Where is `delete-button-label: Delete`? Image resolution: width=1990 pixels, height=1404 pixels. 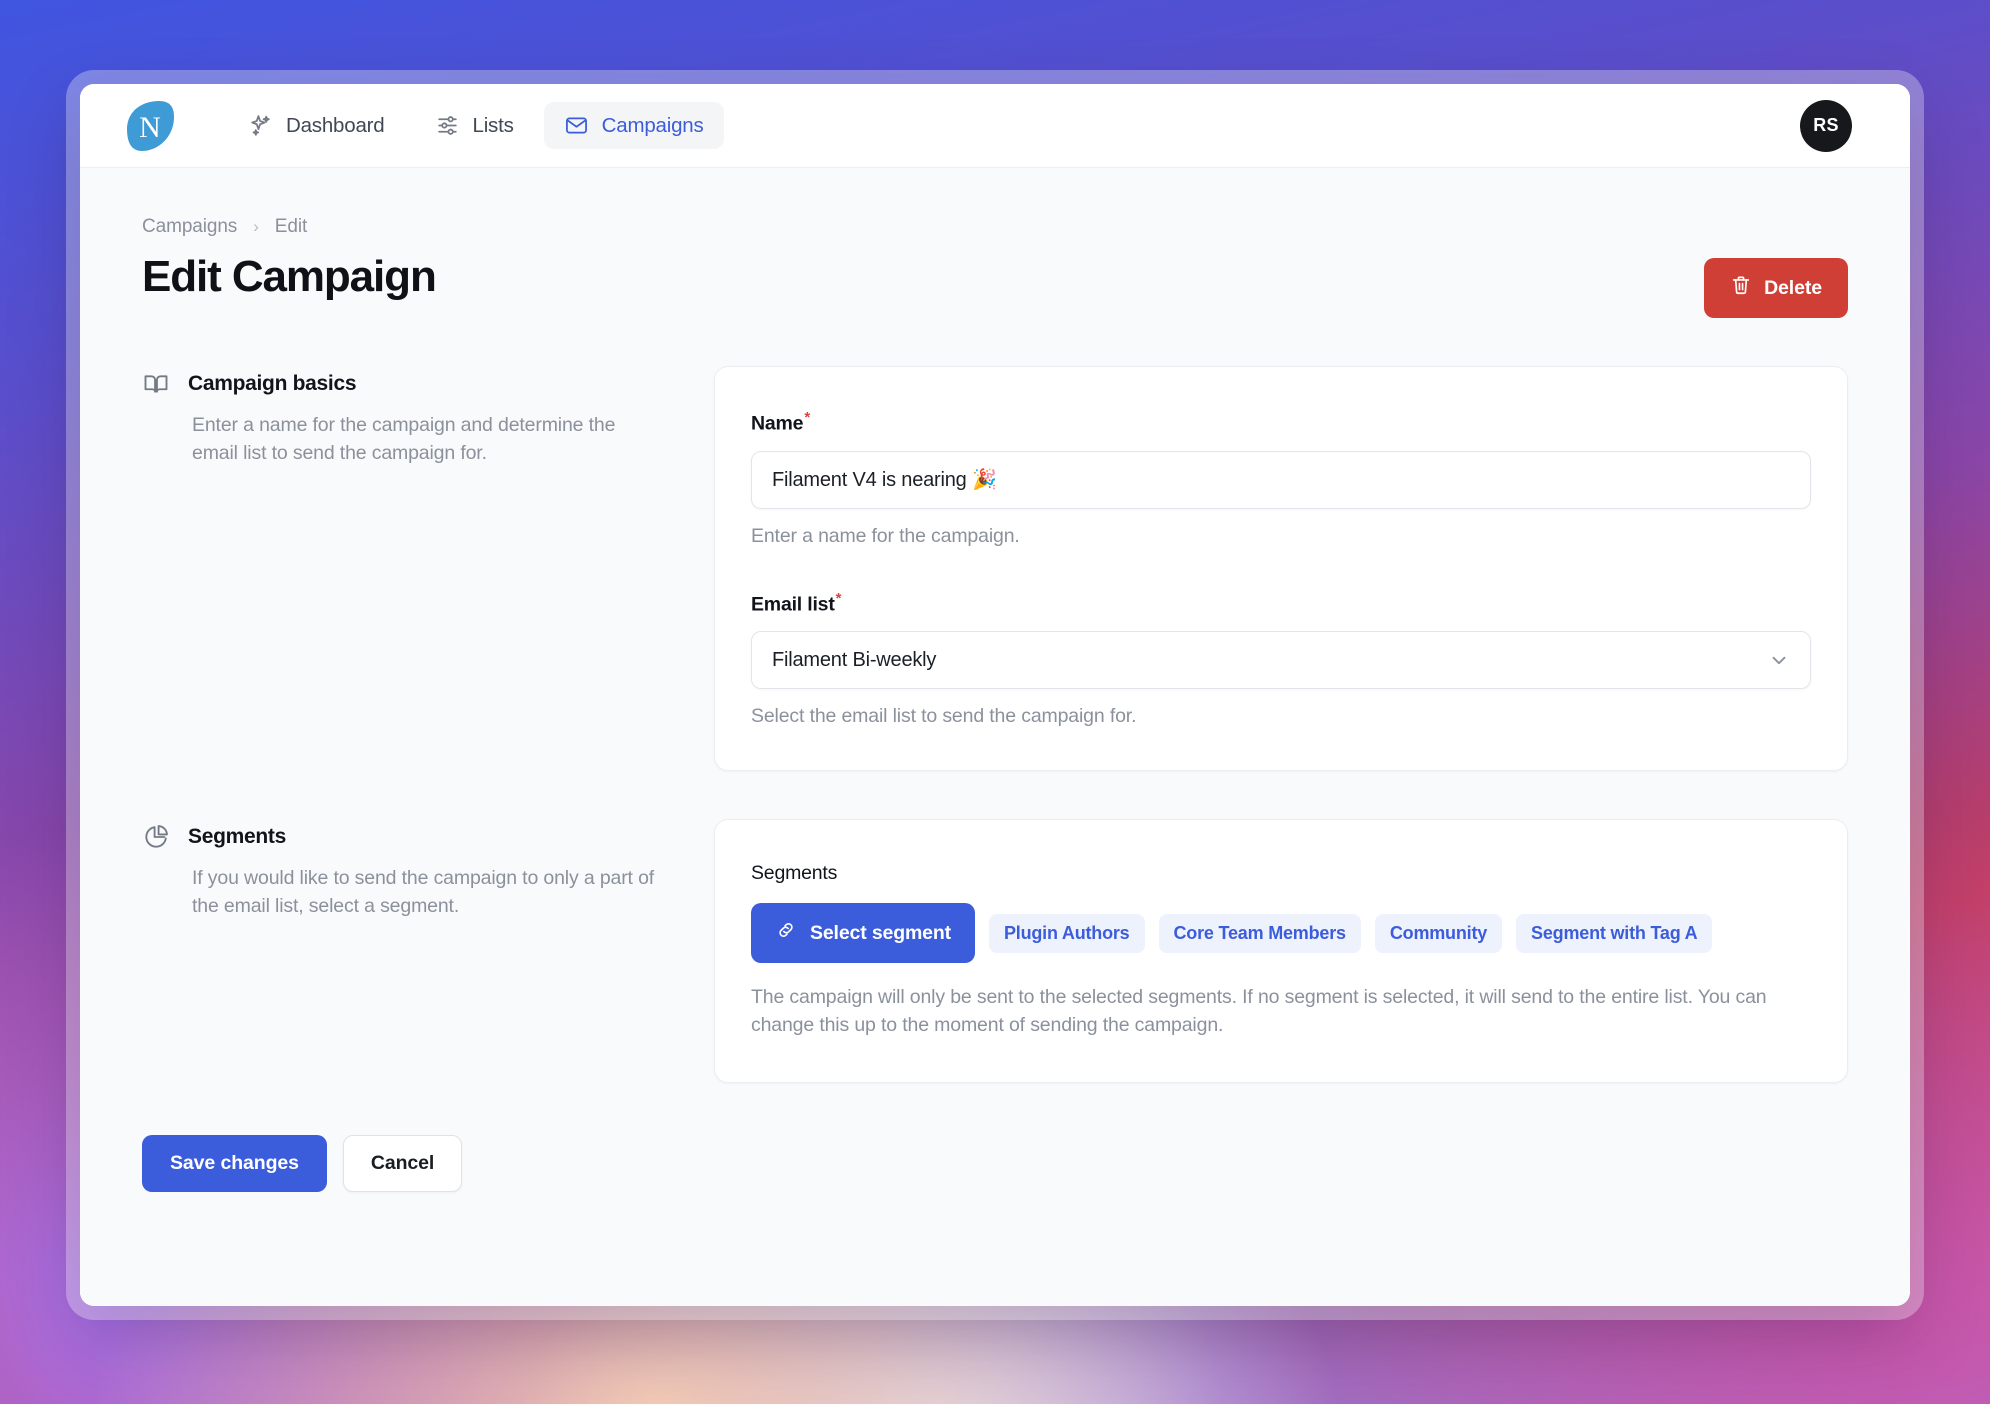
delete-button-label: Delete is located at coordinates (1793, 287).